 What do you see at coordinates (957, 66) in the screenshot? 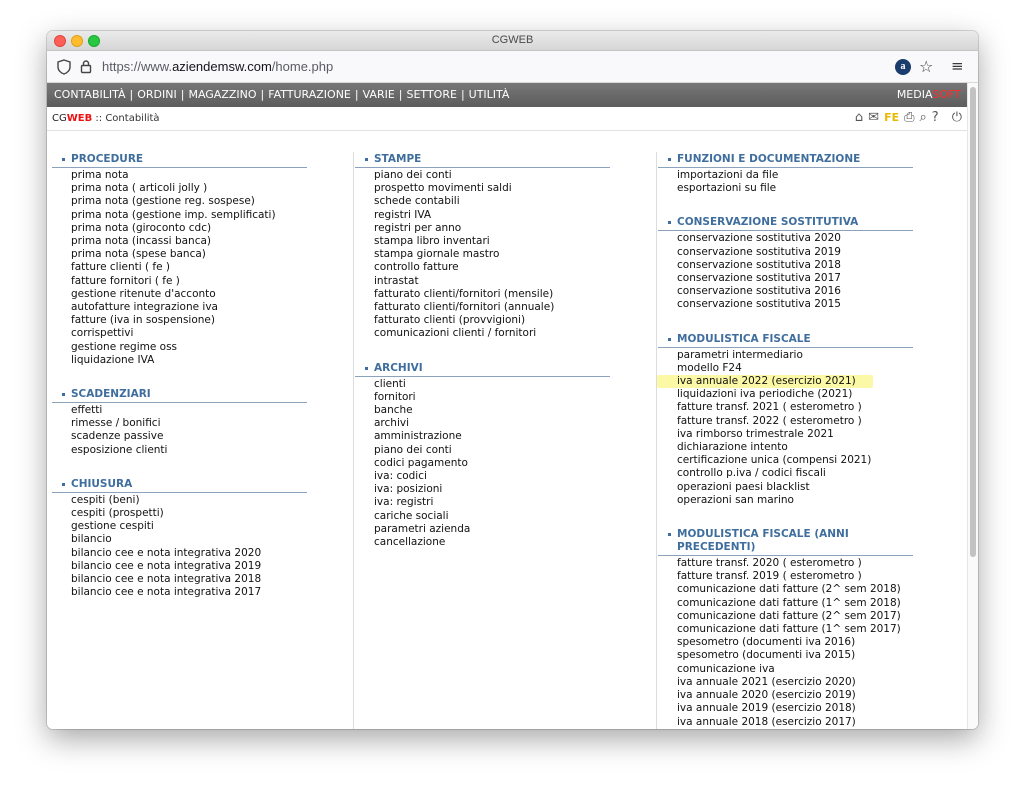
I see `hamburger-menu-icon: ≡` at bounding box center [957, 66].